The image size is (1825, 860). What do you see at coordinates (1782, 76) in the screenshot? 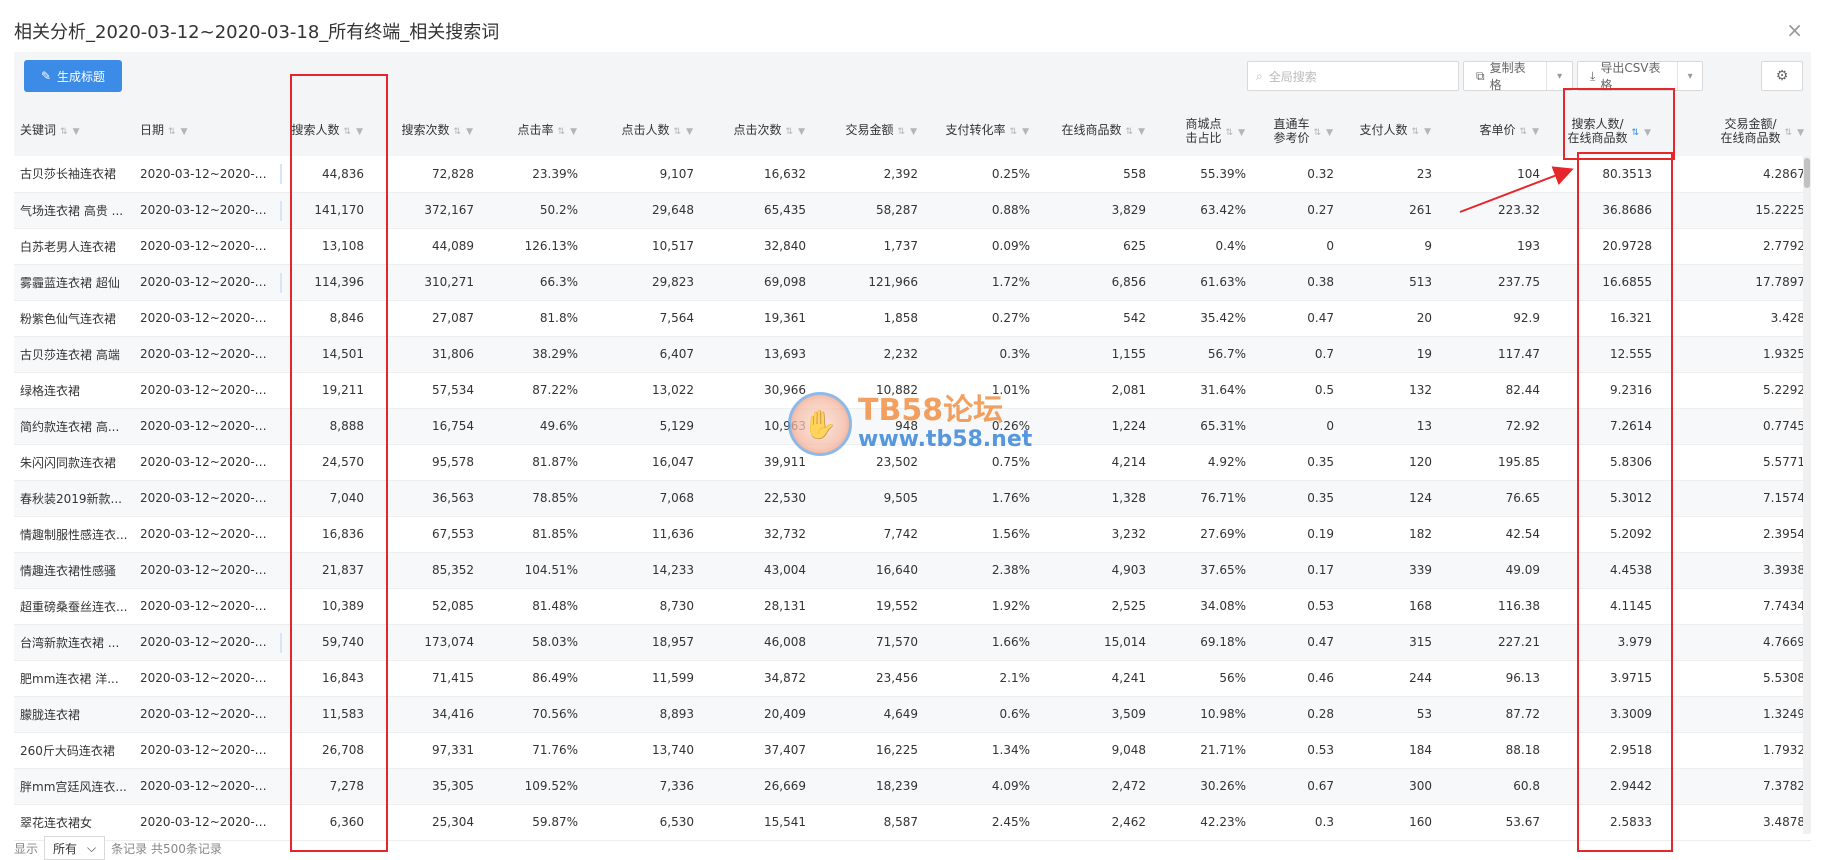
I see `settings-gear-button: ⚙` at bounding box center [1782, 76].